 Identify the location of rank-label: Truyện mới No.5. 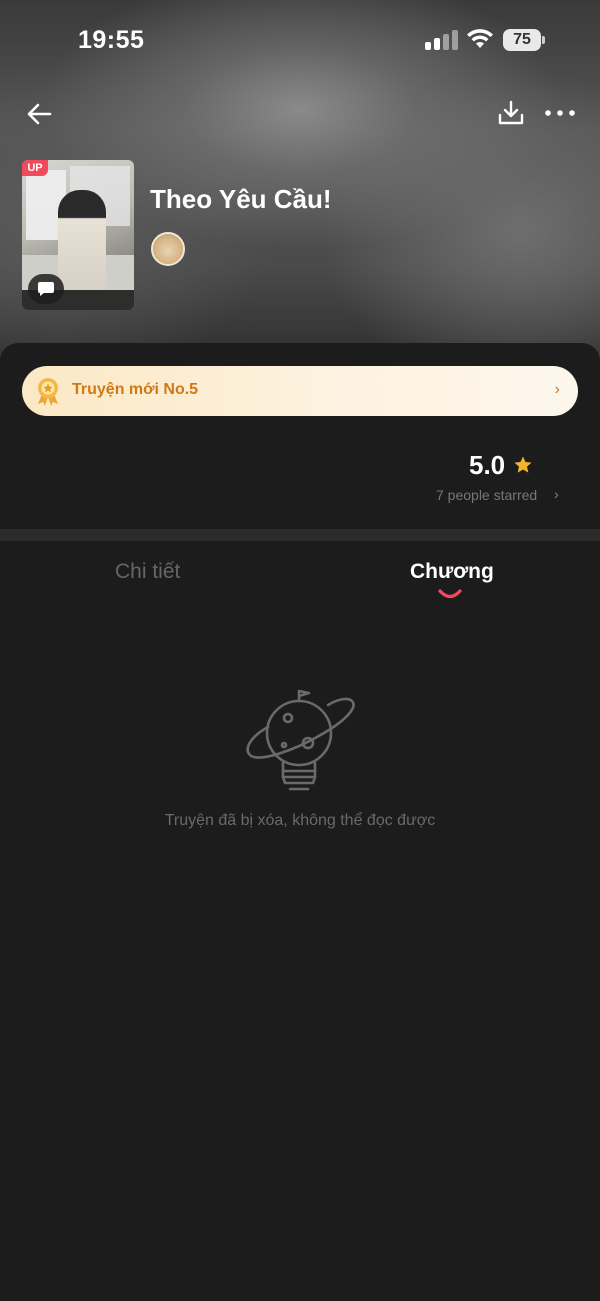
(135, 389).